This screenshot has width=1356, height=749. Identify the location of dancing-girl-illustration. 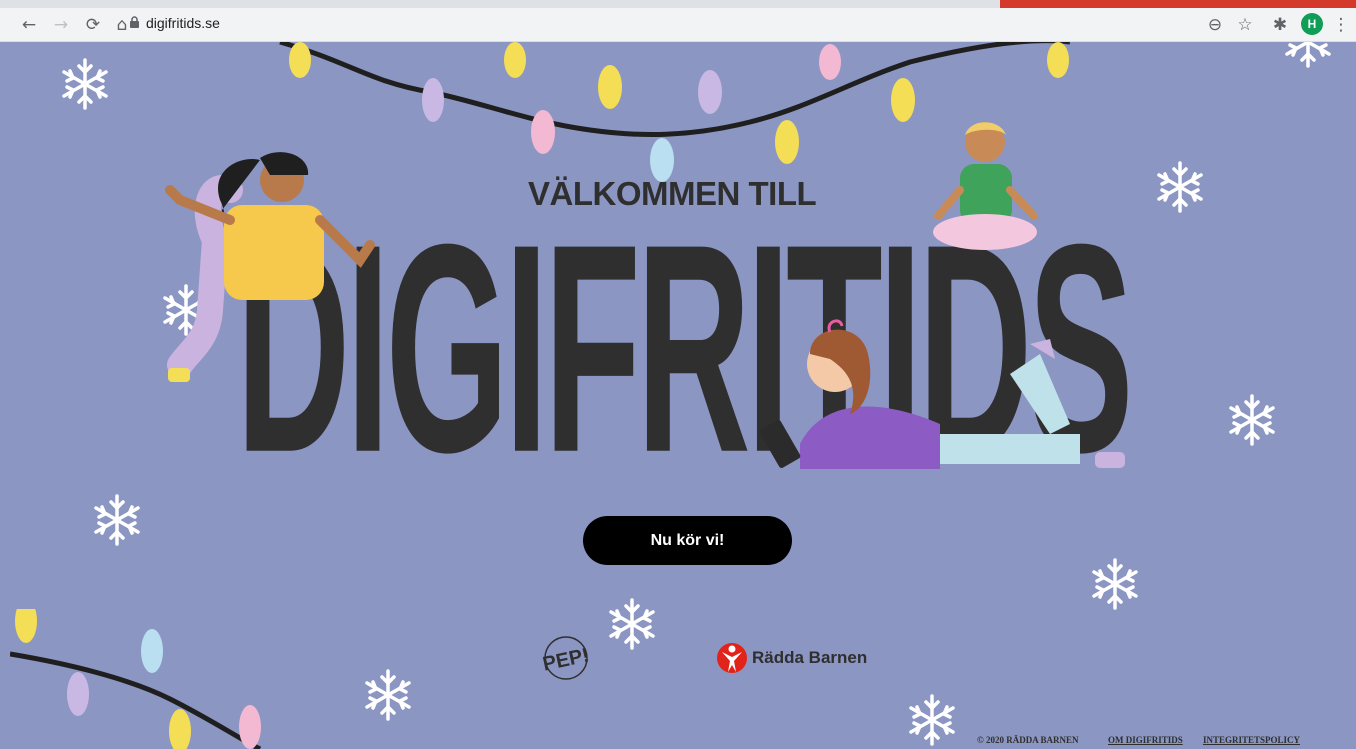
(270, 267).